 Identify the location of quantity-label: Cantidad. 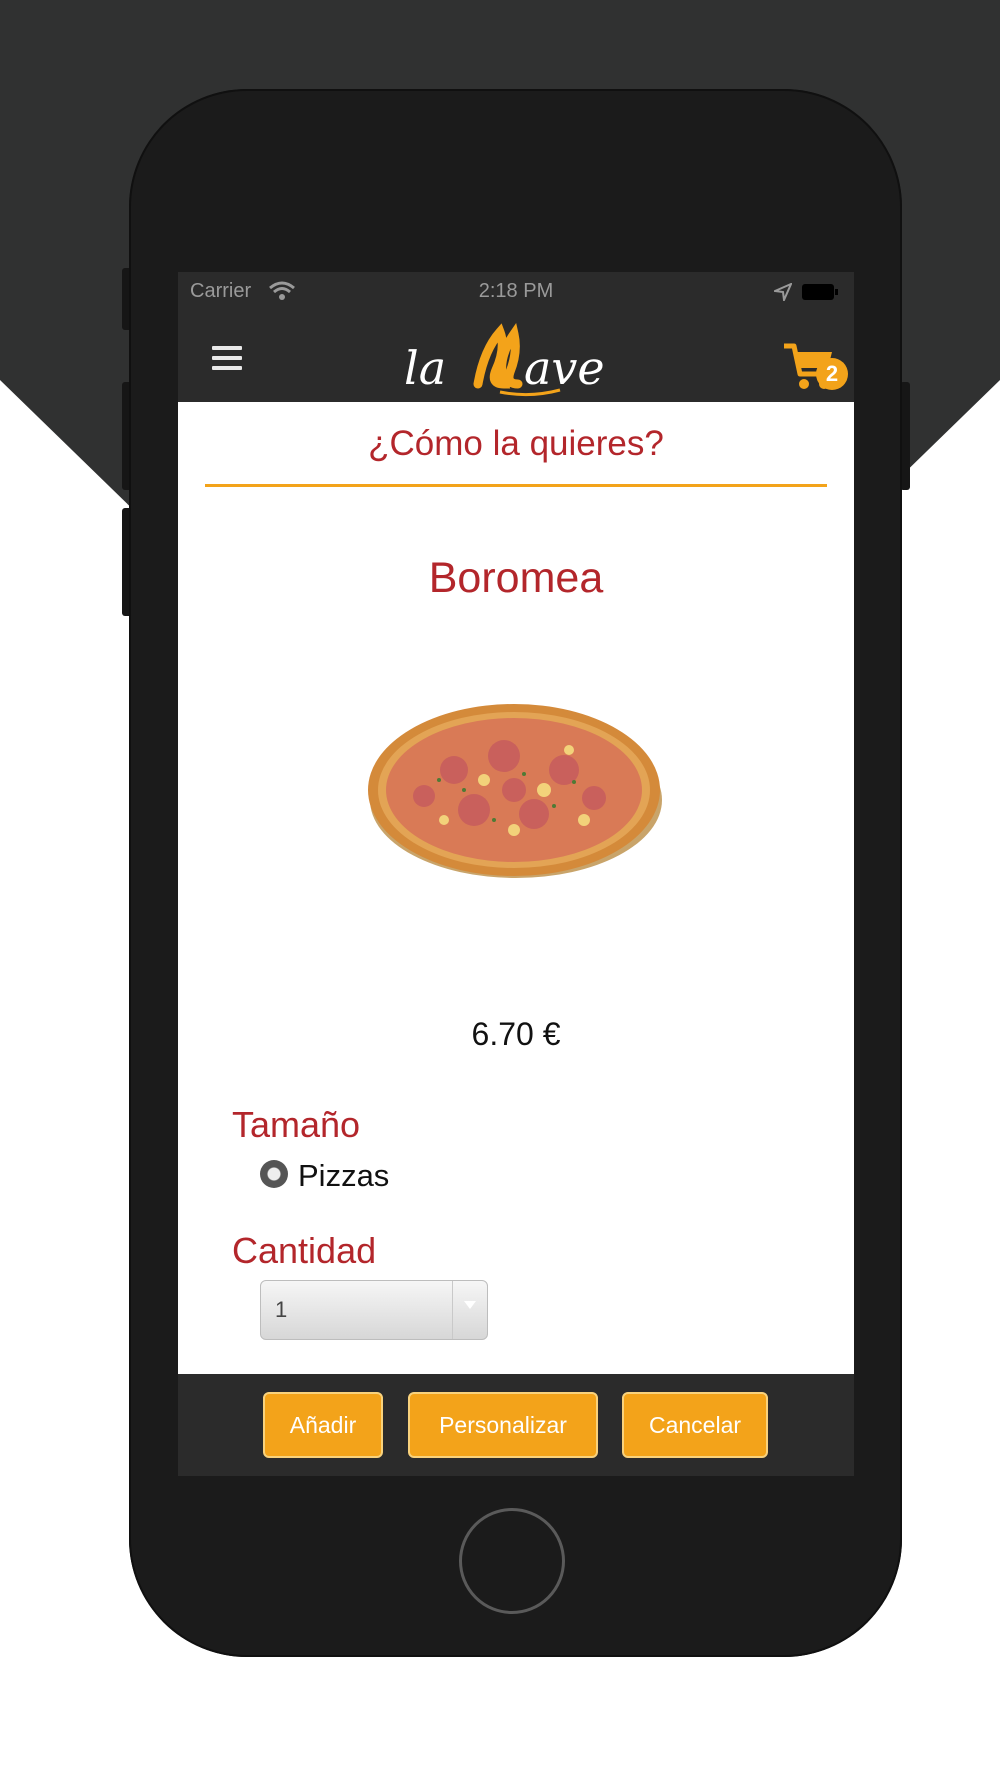
(304, 1250).